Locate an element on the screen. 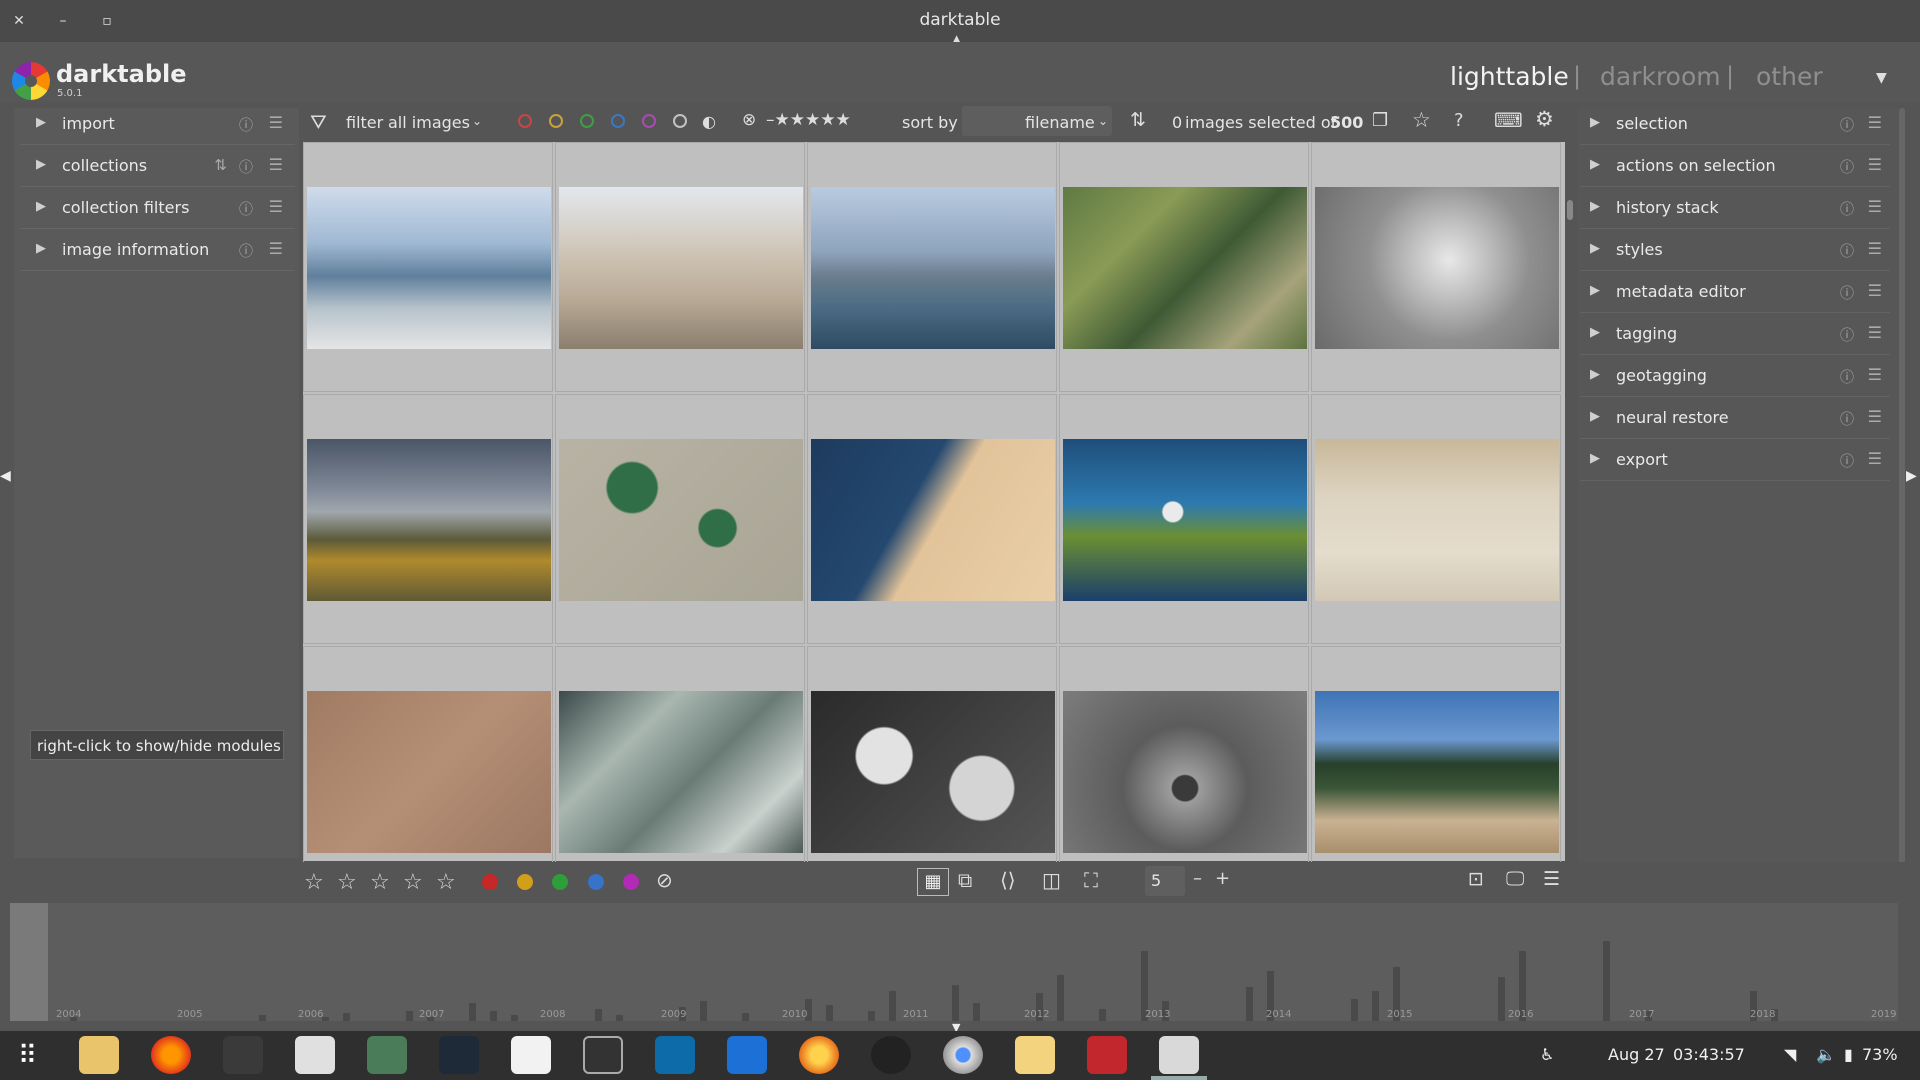 The height and width of the screenshot is (1080, 1920). rating-star-5-icon: ☆ is located at coordinates (446, 882).